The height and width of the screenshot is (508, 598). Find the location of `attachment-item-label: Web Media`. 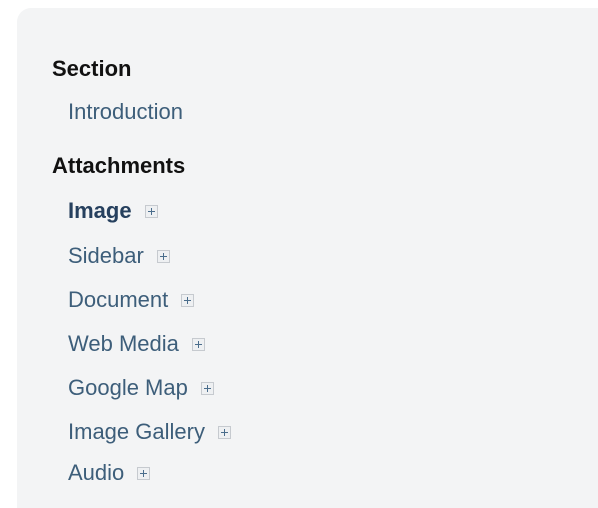

attachment-item-label: Web Media is located at coordinates (123, 343).